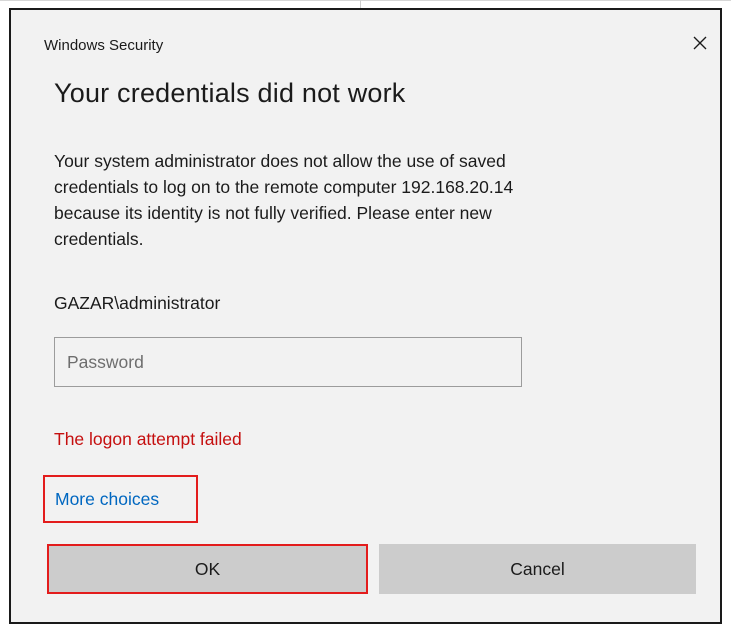  I want to click on dialog-title: Your credentials did not work, so click(230, 93).